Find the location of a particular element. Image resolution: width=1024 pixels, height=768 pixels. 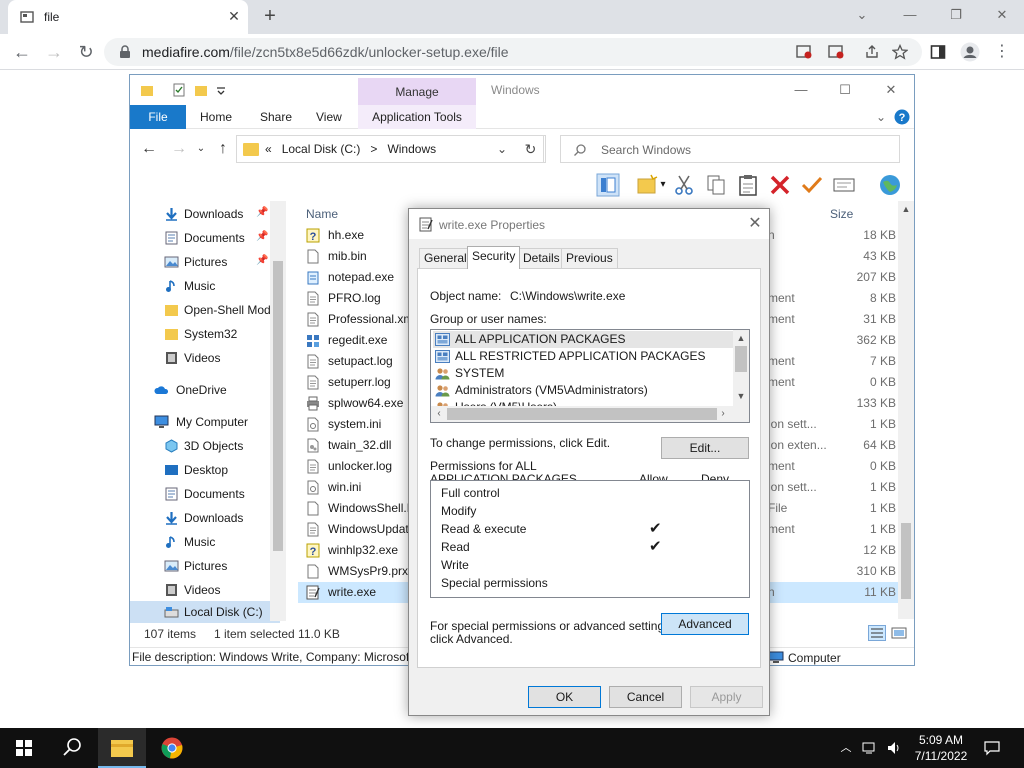

up-button: ↑ is located at coordinates (223, 149).